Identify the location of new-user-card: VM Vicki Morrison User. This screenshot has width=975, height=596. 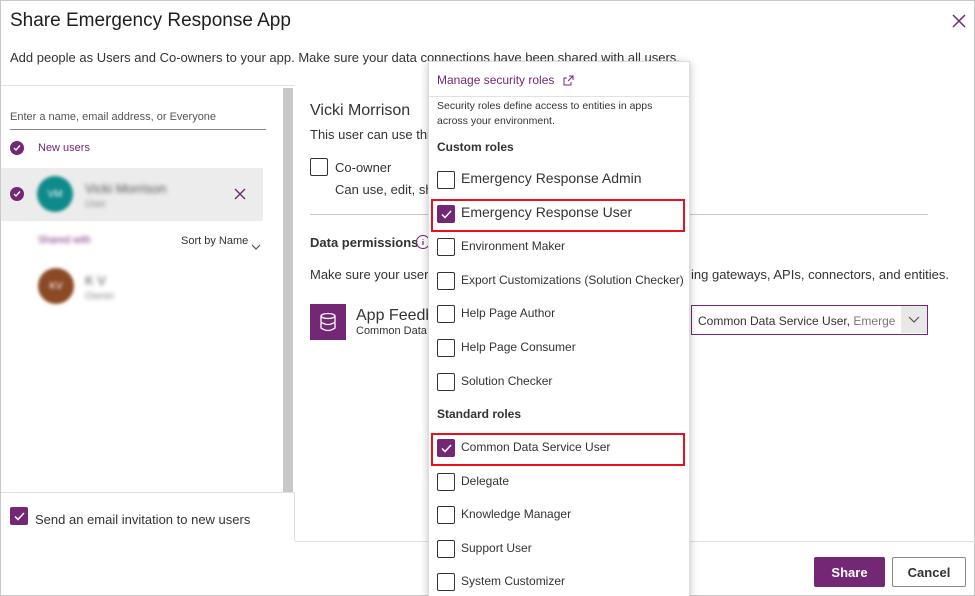
(132, 194).